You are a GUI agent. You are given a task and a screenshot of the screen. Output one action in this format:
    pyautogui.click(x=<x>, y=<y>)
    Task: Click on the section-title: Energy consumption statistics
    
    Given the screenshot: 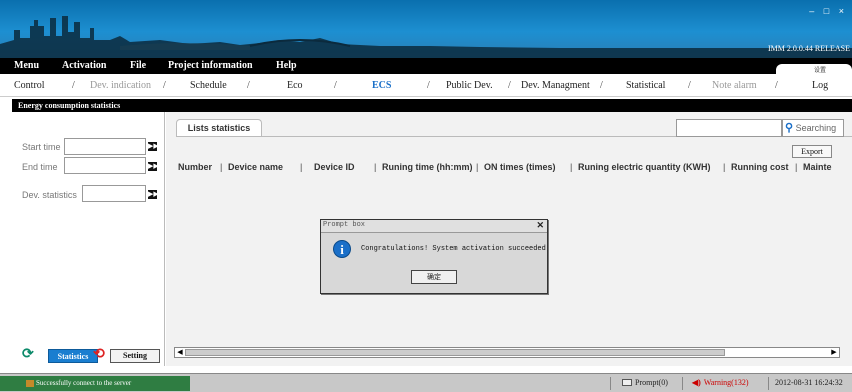 What is the action you would take?
    pyautogui.click(x=432, y=105)
    